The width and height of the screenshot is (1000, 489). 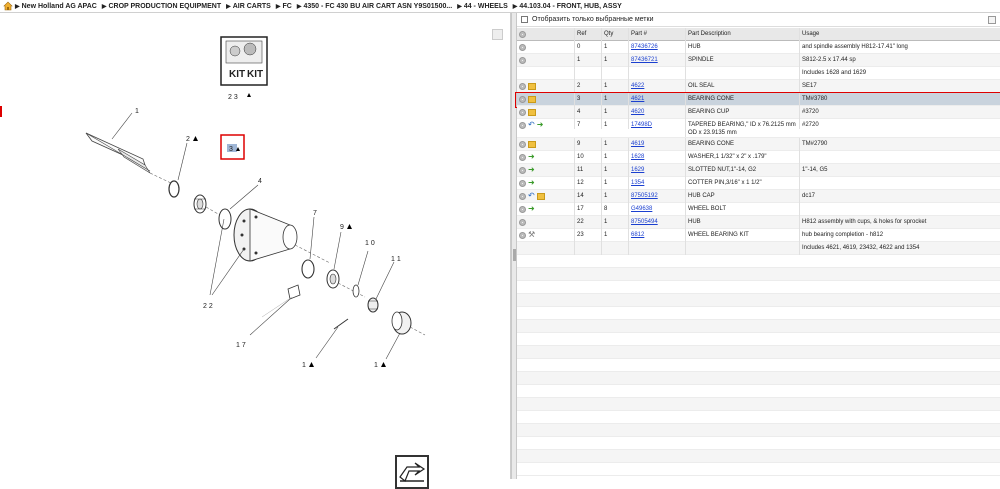 I want to click on breadcrumb-item: ▶ CROP PRODUCTION EQUIPMENT, so click(x=161, y=6).